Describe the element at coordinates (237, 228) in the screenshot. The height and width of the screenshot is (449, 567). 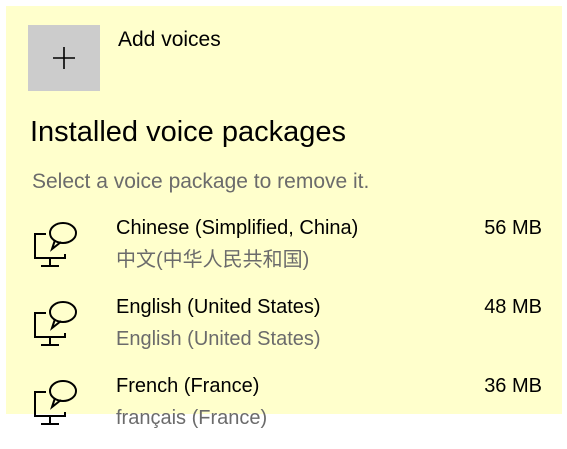
I see `voice-package-name: Chinese (Simplified, China)` at that location.